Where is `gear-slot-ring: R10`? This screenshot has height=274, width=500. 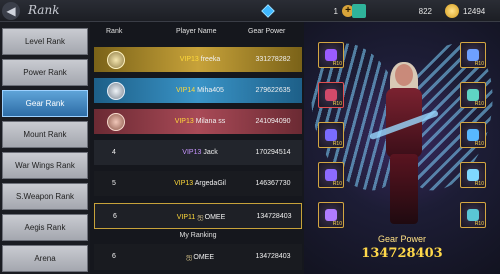 gear-slot-ring: R10 is located at coordinates (473, 135).